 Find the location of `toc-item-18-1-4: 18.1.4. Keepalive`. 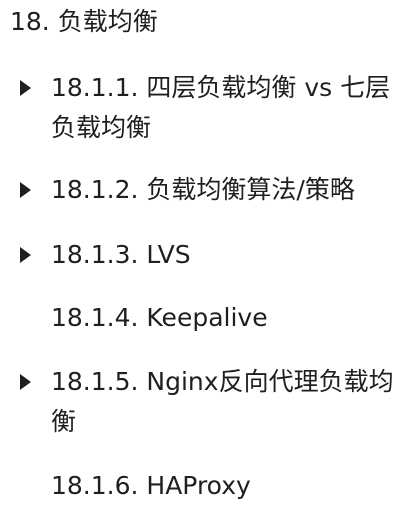

toc-item-18-1-4: 18.1.4. Keepalive is located at coordinates (206, 318).